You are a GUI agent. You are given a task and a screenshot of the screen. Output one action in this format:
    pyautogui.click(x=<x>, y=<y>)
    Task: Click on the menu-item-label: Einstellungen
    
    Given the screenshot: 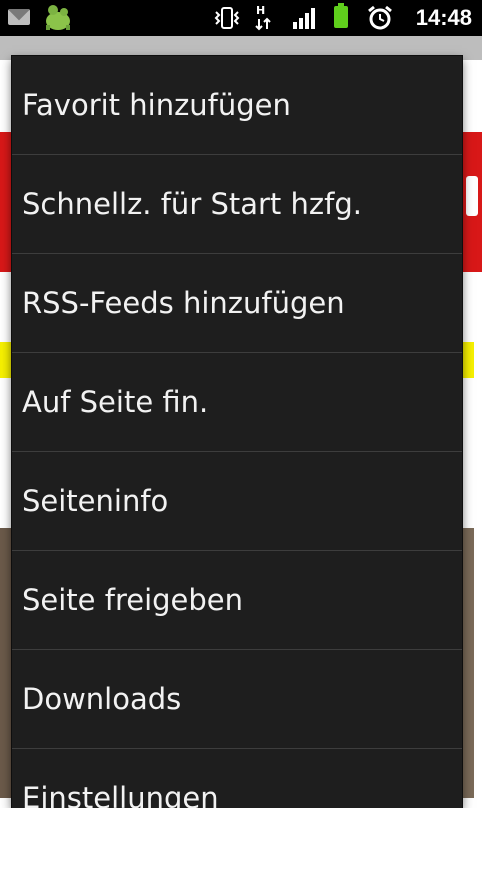 What is the action you would take?
    pyautogui.click(x=120, y=794)
    